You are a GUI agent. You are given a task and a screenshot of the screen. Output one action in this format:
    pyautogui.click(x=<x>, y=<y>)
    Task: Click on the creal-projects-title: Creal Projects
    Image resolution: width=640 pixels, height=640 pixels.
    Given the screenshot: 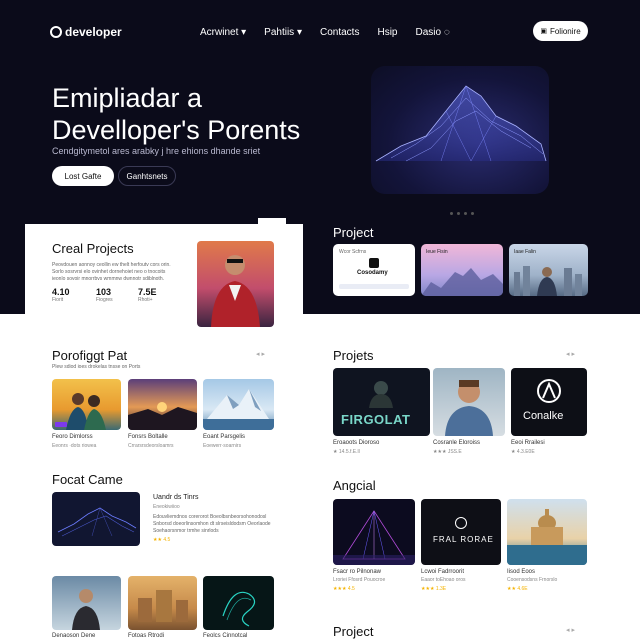 What is the action you would take?
    pyautogui.click(x=93, y=248)
    